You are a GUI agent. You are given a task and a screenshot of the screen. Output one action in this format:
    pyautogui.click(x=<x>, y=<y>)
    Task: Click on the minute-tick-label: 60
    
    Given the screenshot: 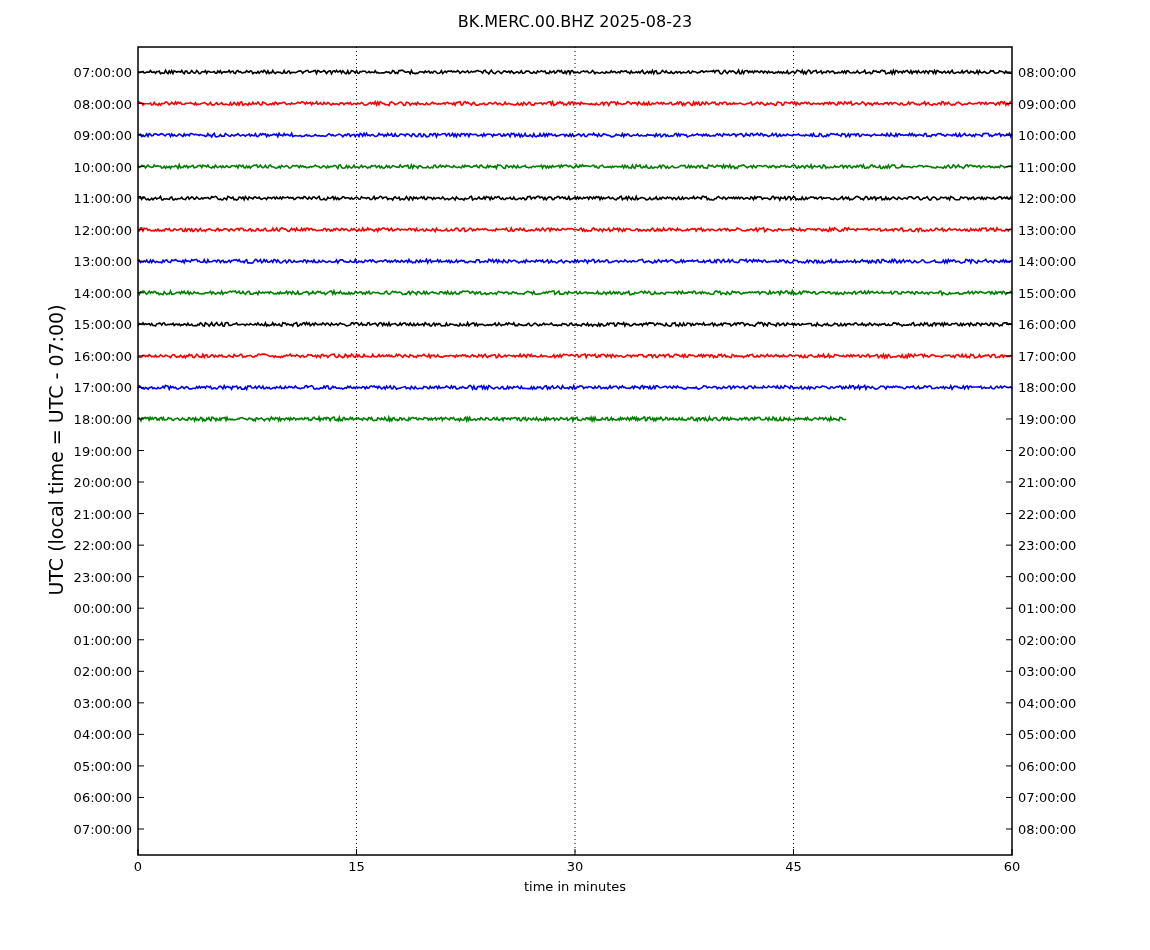 What is the action you would take?
    pyautogui.click(x=1012, y=866)
    